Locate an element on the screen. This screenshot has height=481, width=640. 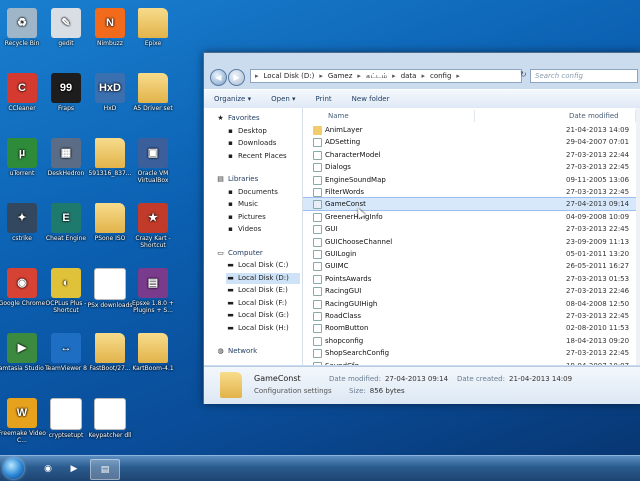
deskhedron-icon: ▦ is located at coordinates (66, 153).